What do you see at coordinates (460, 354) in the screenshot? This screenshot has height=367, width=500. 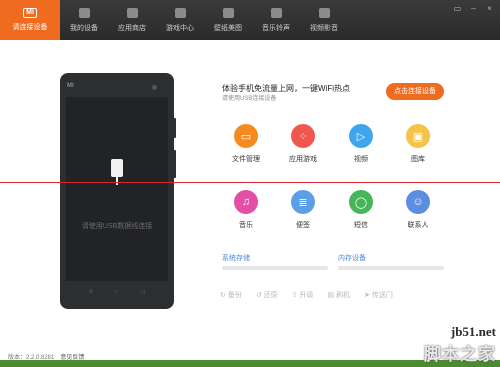 I see `watermark-text: 脚本之家` at bounding box center [460, 354].